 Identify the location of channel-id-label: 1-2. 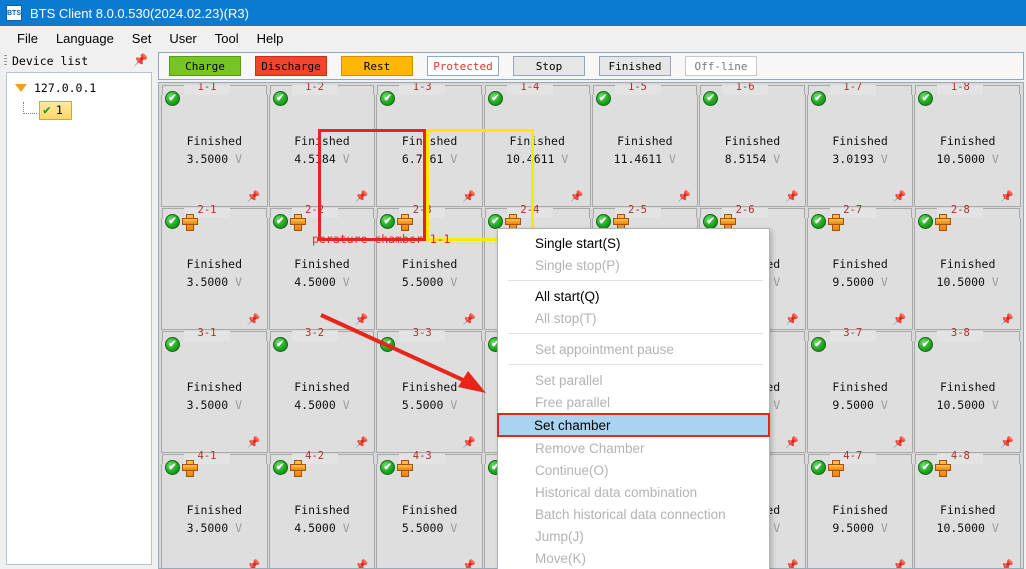
(315, 87).